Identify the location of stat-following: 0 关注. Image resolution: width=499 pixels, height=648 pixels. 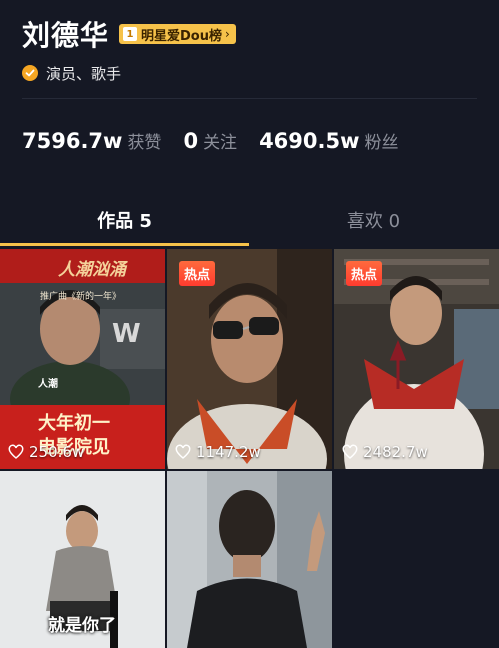
(210, 140).